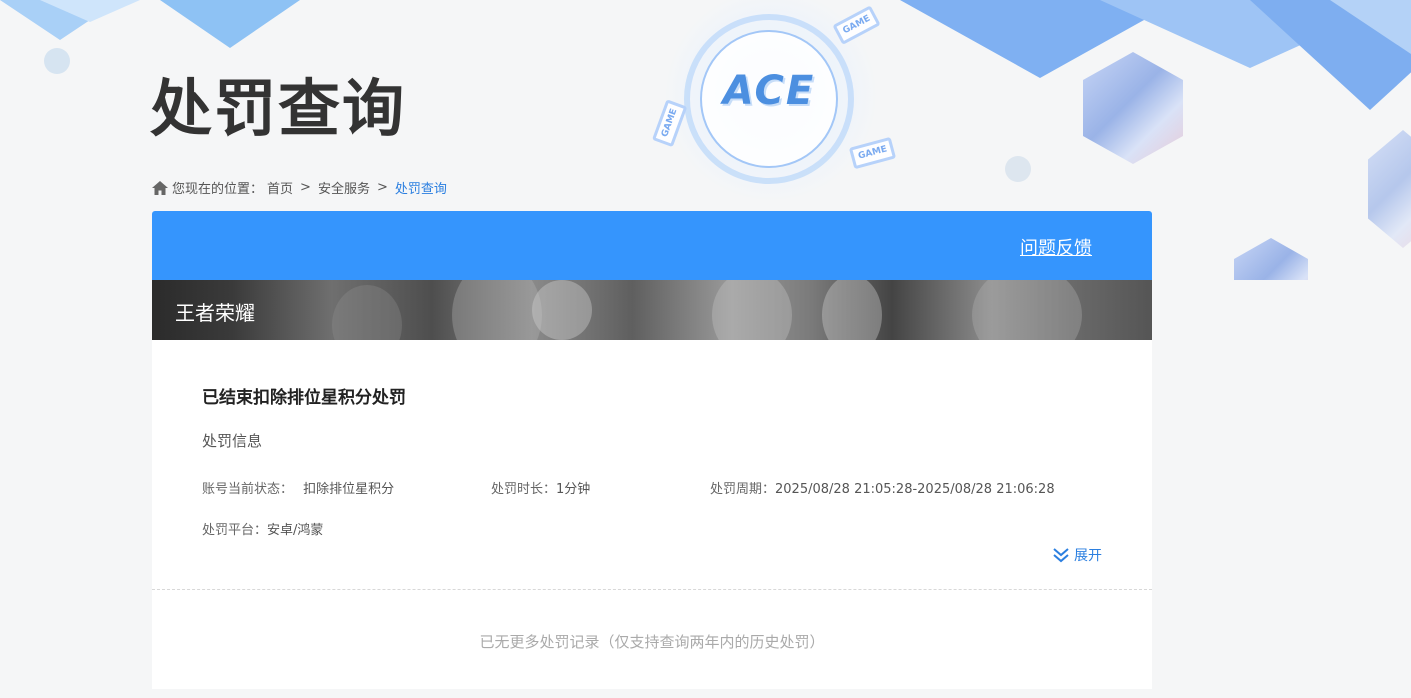  I want to click on game-banner: 王者荣耀, so click(652, 310).